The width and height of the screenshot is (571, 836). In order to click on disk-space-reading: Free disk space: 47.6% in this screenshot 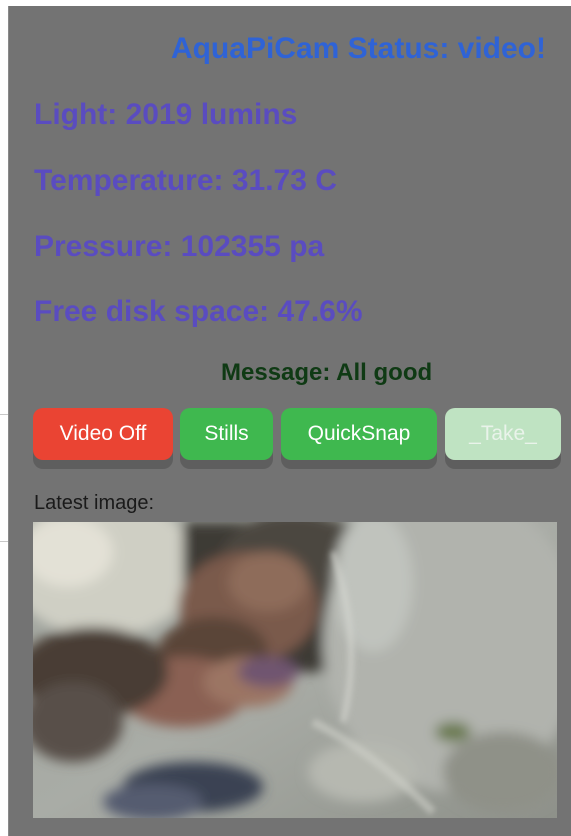, I will do `click(198, 311)`.